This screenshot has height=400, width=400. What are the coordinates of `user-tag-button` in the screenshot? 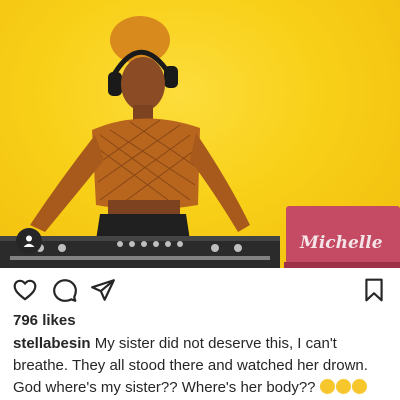 It's located at (29, 241).